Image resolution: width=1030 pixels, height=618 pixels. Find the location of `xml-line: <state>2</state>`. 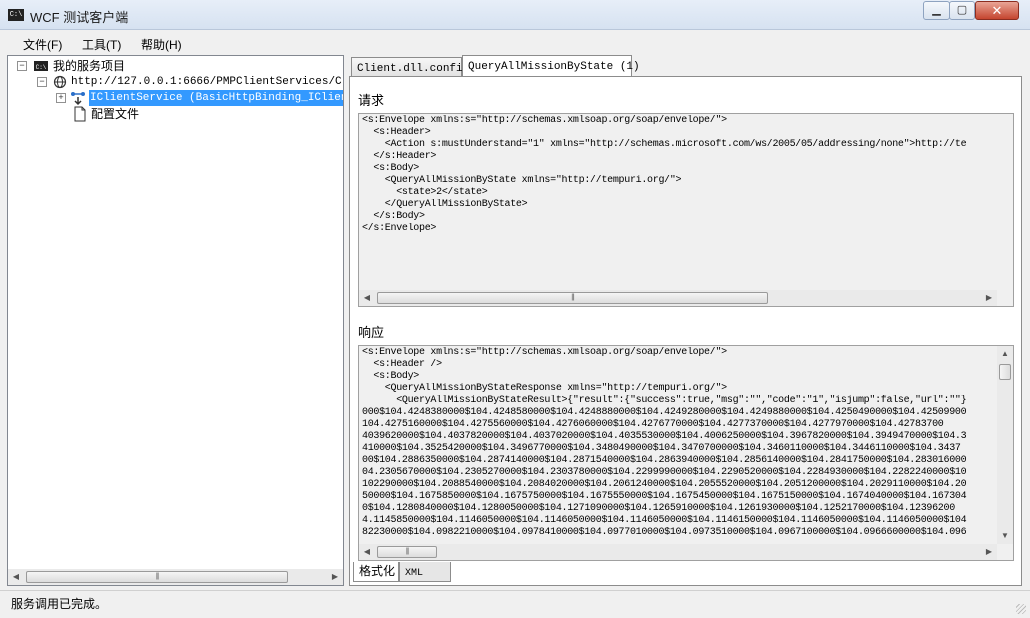

xml-line: <state>2</state> is located at coordinates (425, 192).